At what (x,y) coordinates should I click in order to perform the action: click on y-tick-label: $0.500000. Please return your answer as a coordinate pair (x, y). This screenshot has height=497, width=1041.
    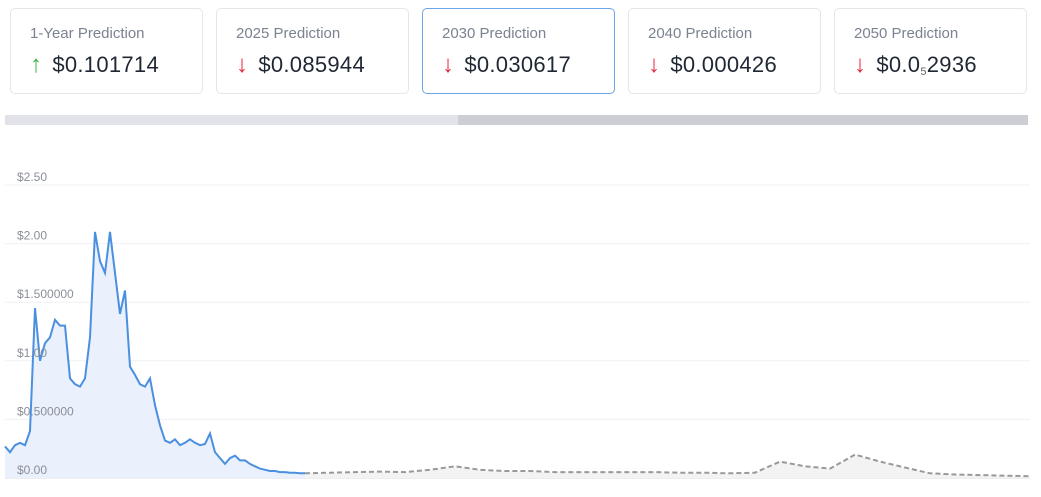
    Looking at the image, I should click on (45, 411).